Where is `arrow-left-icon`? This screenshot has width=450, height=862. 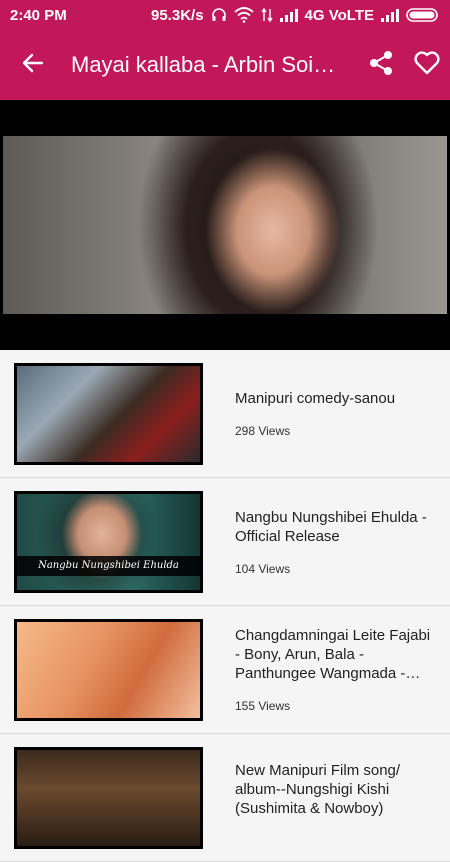 arrow-left-icon is located at coordinates (33, 65).